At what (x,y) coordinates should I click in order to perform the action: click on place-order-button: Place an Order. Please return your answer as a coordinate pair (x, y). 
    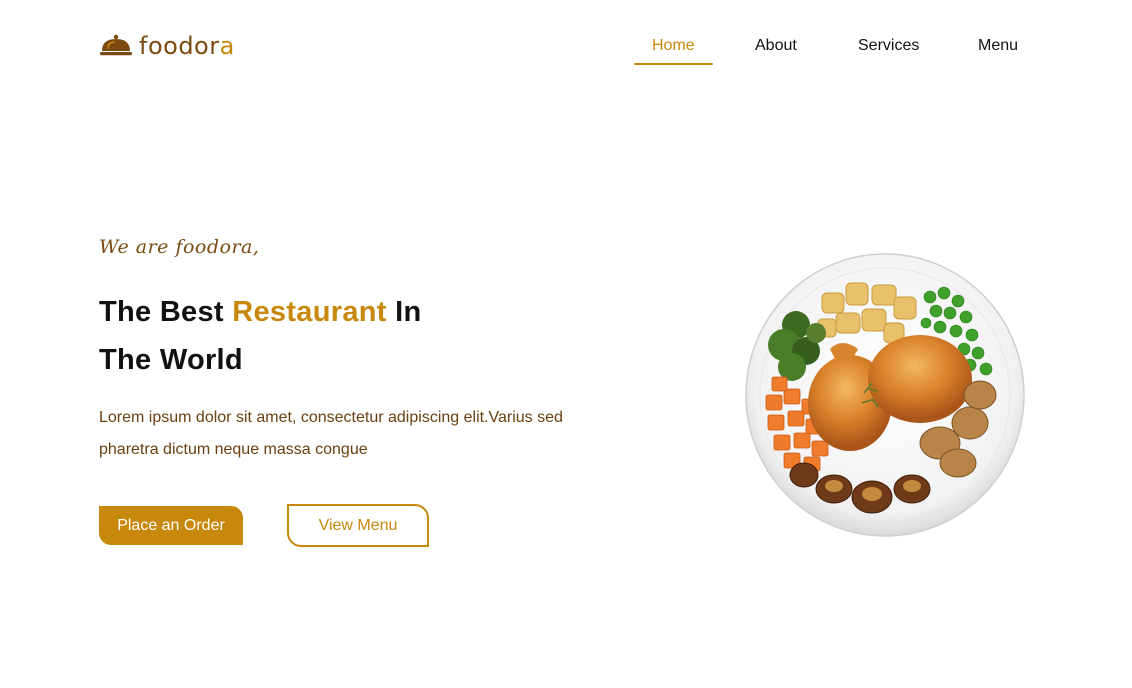
    Looking at the image, I should click on (171, 525).